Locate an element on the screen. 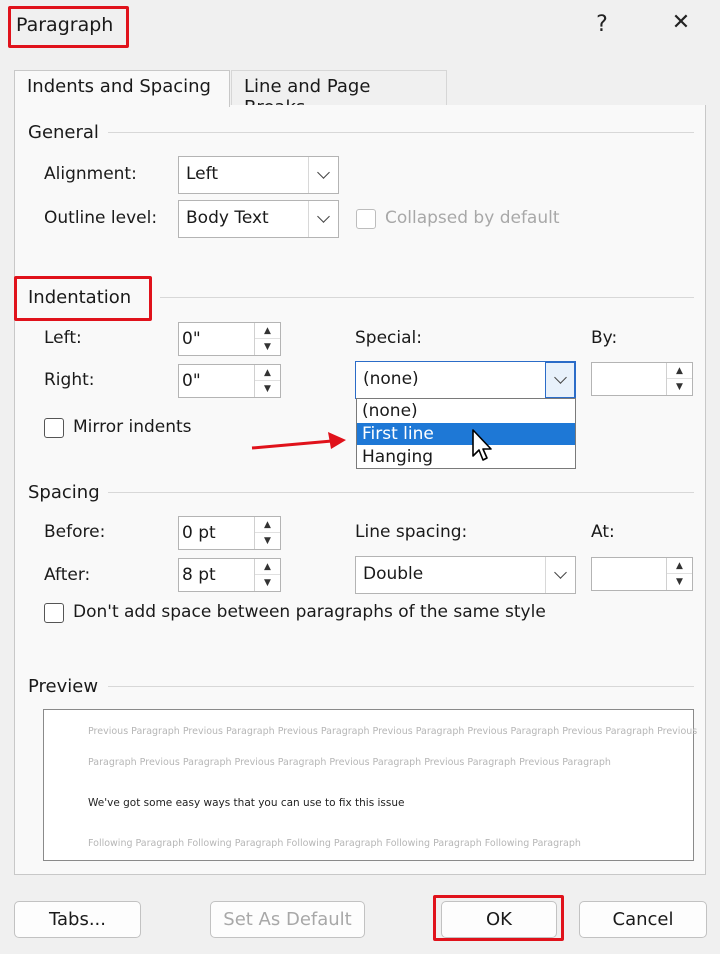  tab-indents-label: Indents and Spacing is located at coordinates (119, 86).